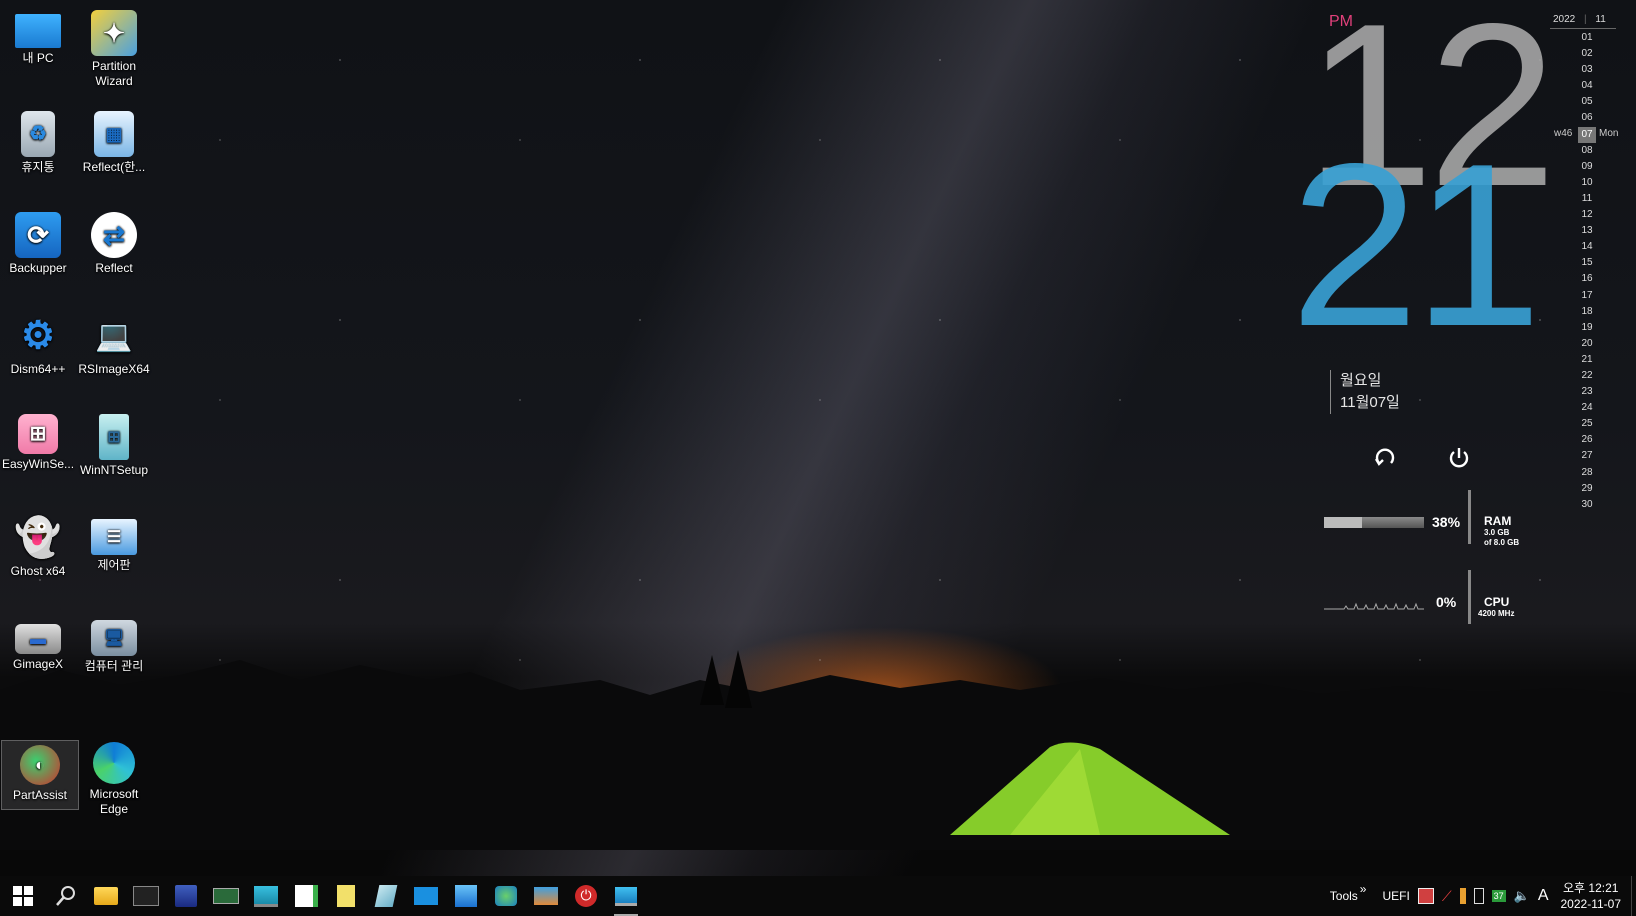 This screenshot has height=916, width=1636. Describe the element at coordinates (1609, 133) in the screenshot. I see `calendar-weekday: Mon` at that location.